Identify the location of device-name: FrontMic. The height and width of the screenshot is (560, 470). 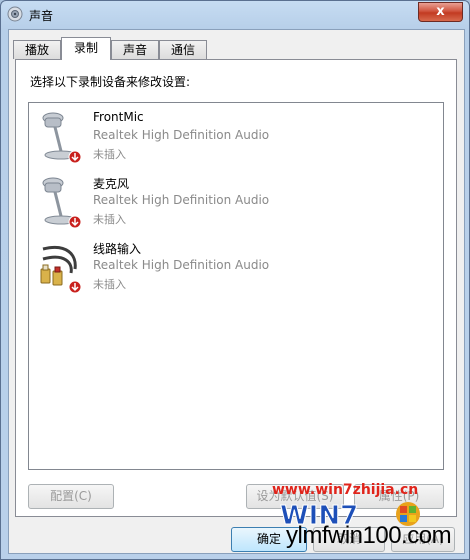
(118, 117).